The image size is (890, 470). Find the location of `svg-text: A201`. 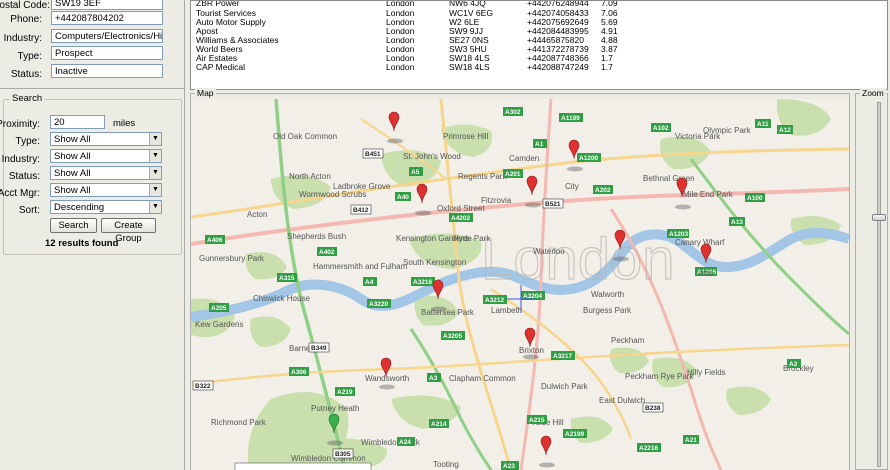

svg-text: A201 is located at coordinates (513, 174).